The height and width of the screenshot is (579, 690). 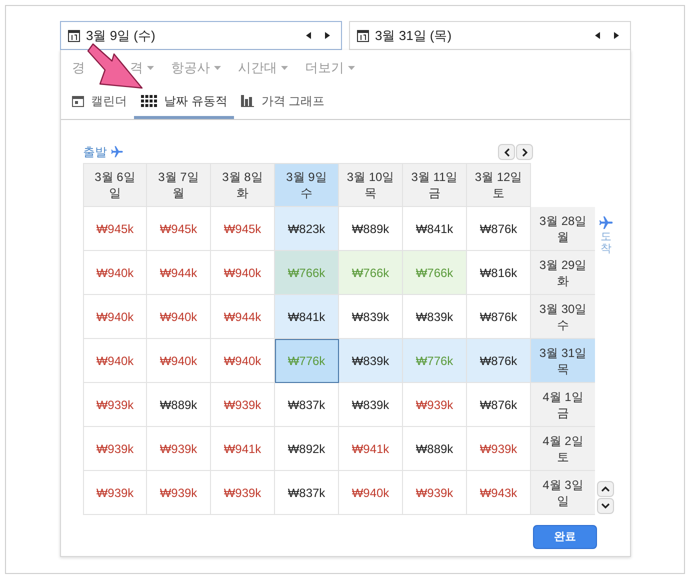 I want to click on date-field: 3월 9일 (수), so click(x=201, y=35).